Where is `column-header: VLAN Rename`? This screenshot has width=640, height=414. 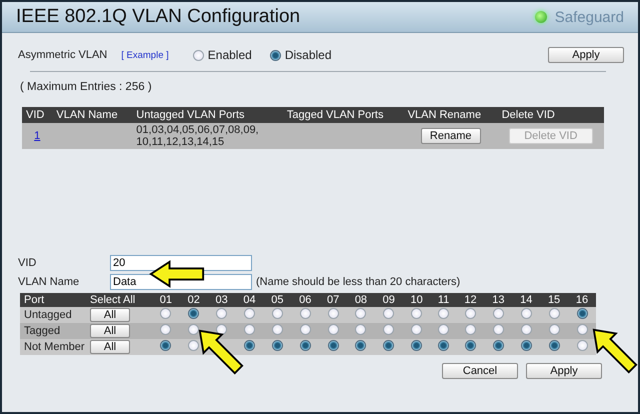 column-header: VLAN Rename is located at coordinates (451, 115).